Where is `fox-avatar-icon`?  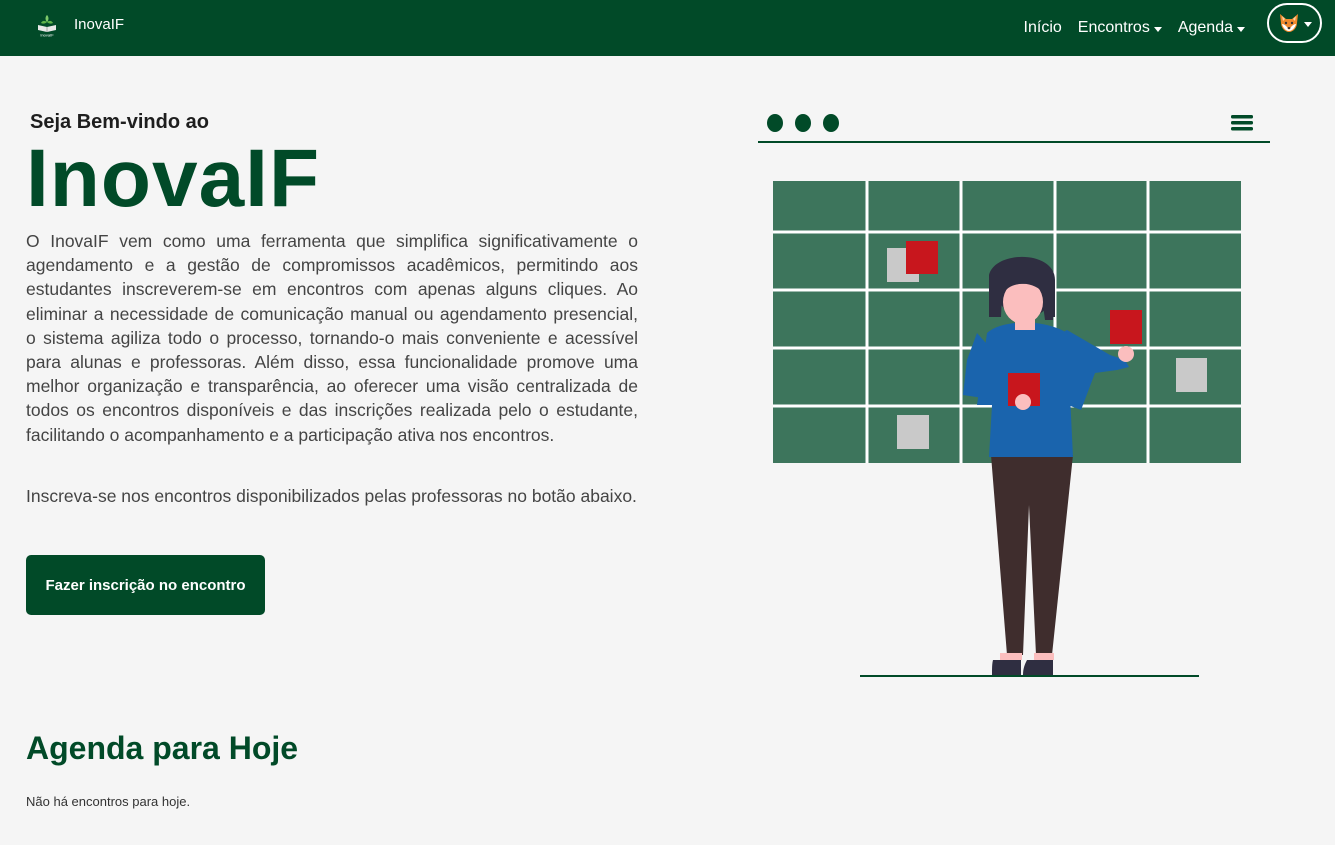 fox-avatar-icon is located at coordinates (1289, 23).